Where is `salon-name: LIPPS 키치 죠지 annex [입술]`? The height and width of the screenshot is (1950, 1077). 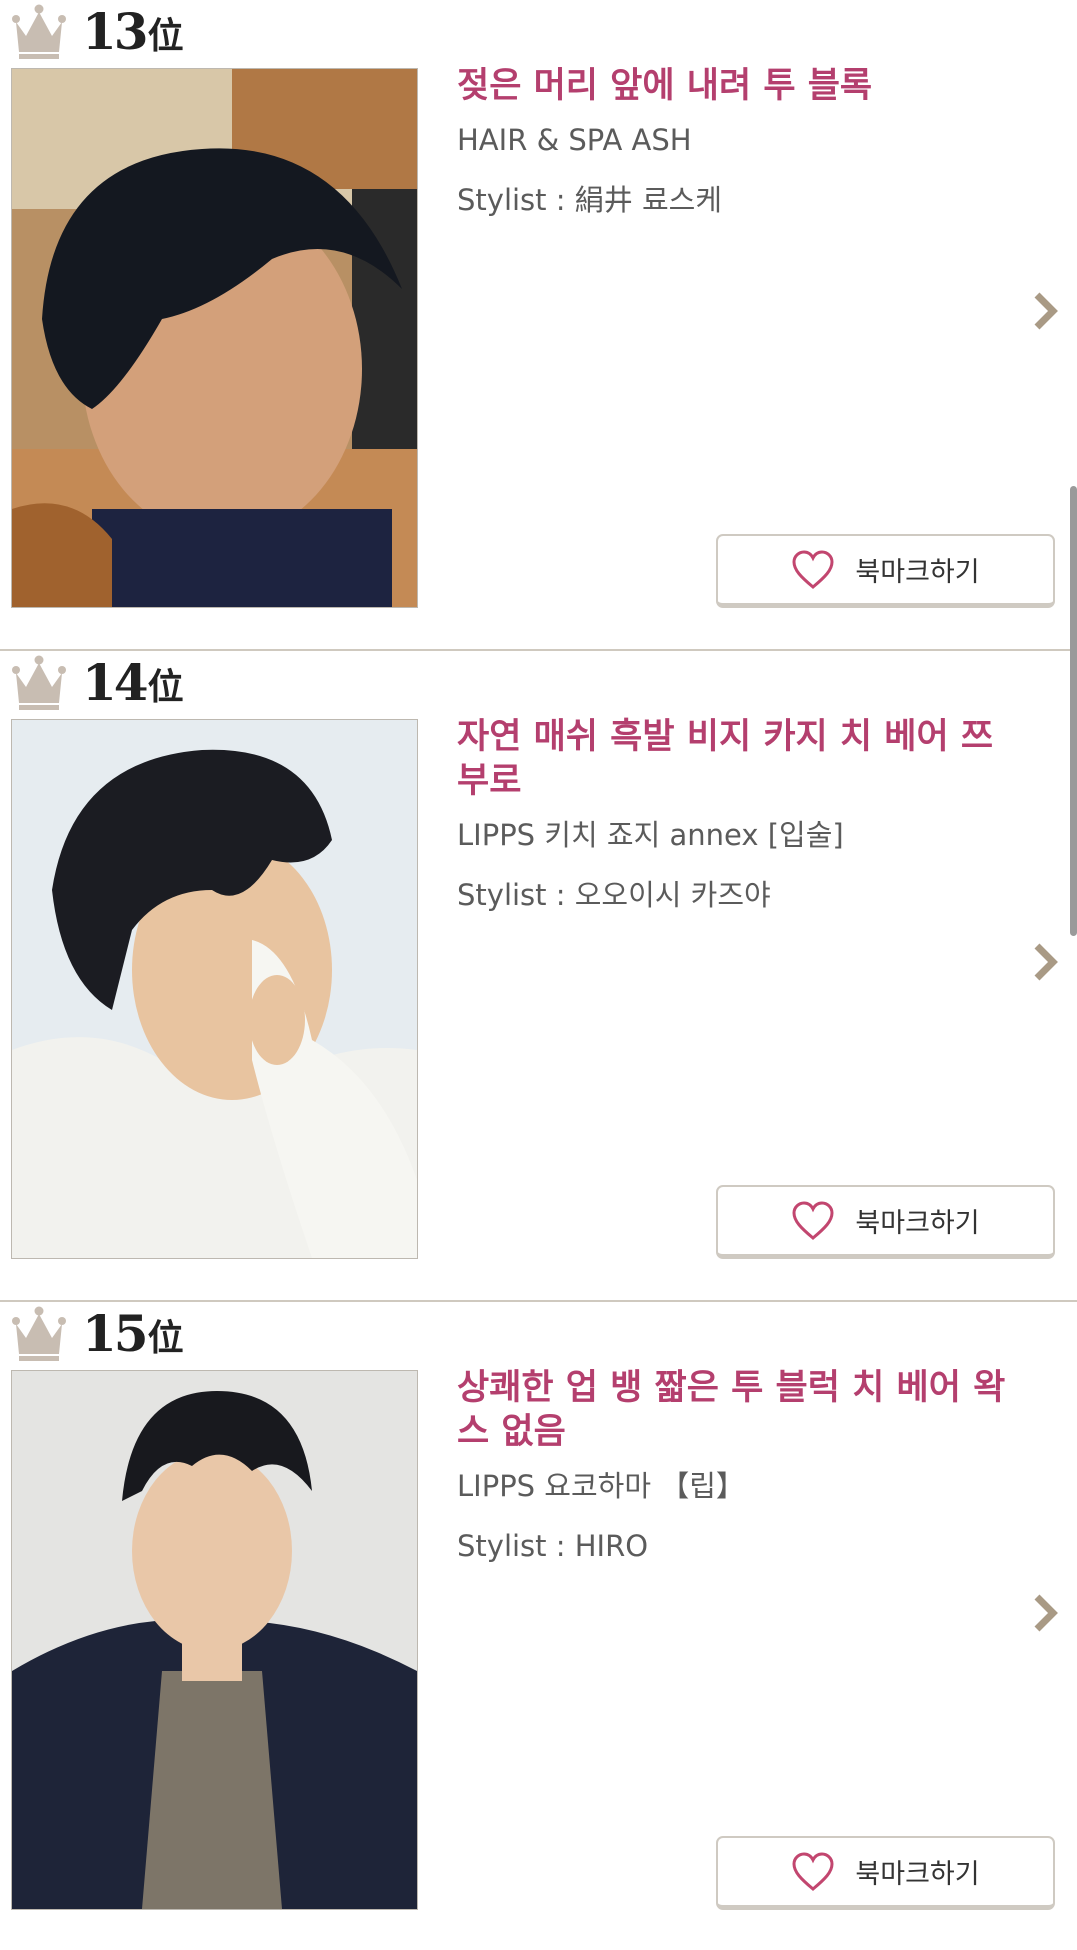 salon-name: LIPPS 키치 죠지 annex [입술] is located at coordinates (650, 835).